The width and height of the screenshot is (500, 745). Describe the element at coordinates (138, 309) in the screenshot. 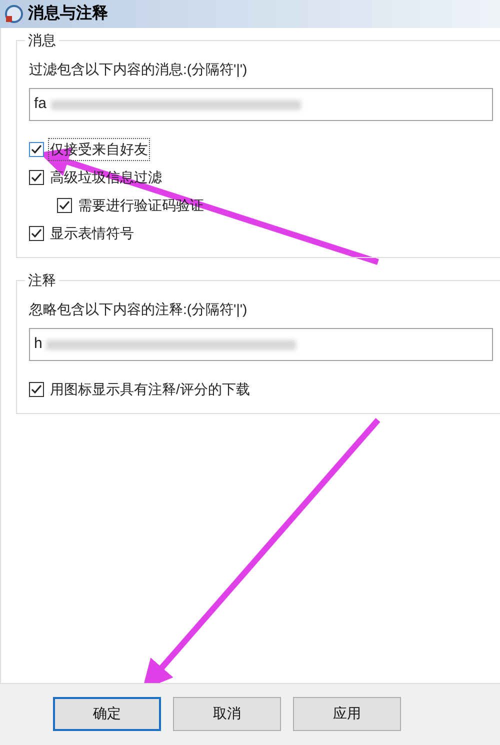

I see `field-label: 忽略包含以下内容的注释:(分隔符'|')` at that location.